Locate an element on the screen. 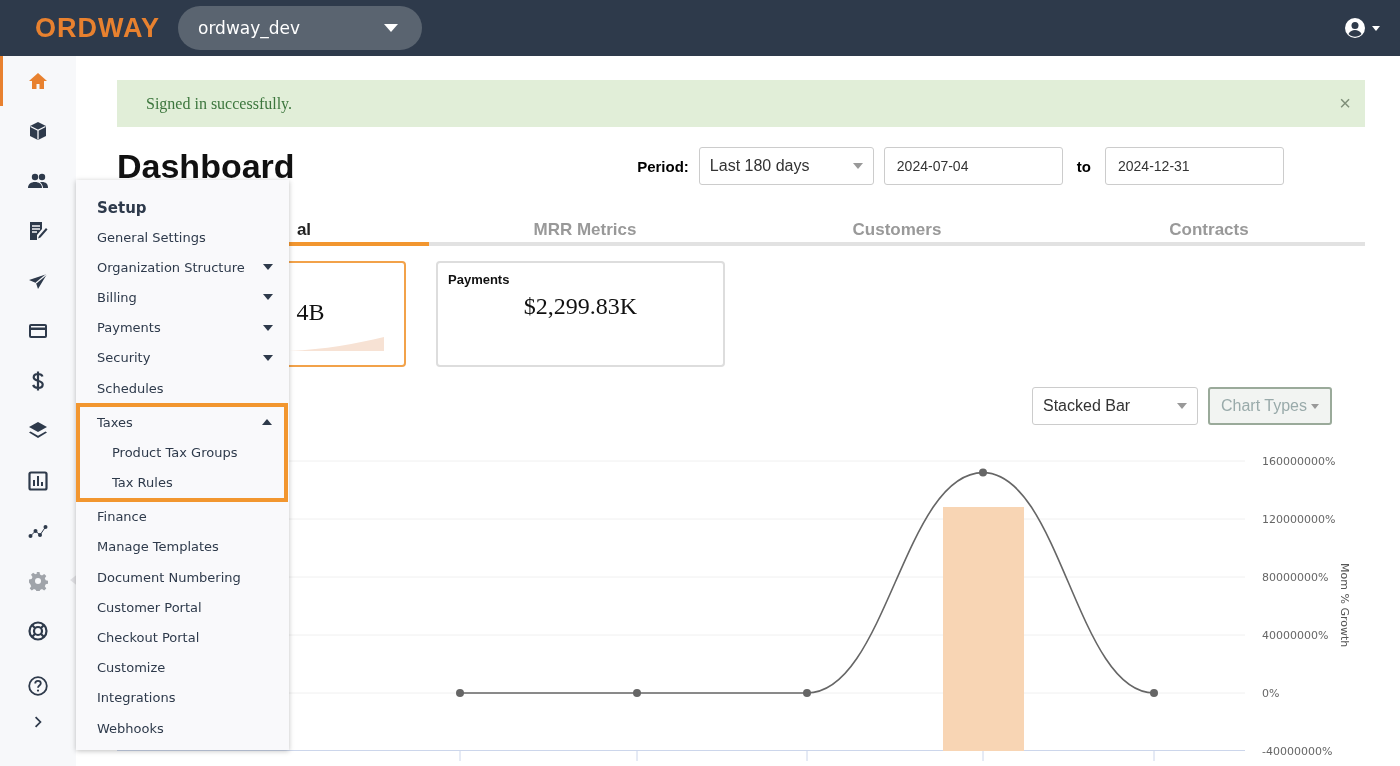 This screenshot has height=766, width=1400. axis-tick-label: 160000000% is located at coordinates (1299, 461).